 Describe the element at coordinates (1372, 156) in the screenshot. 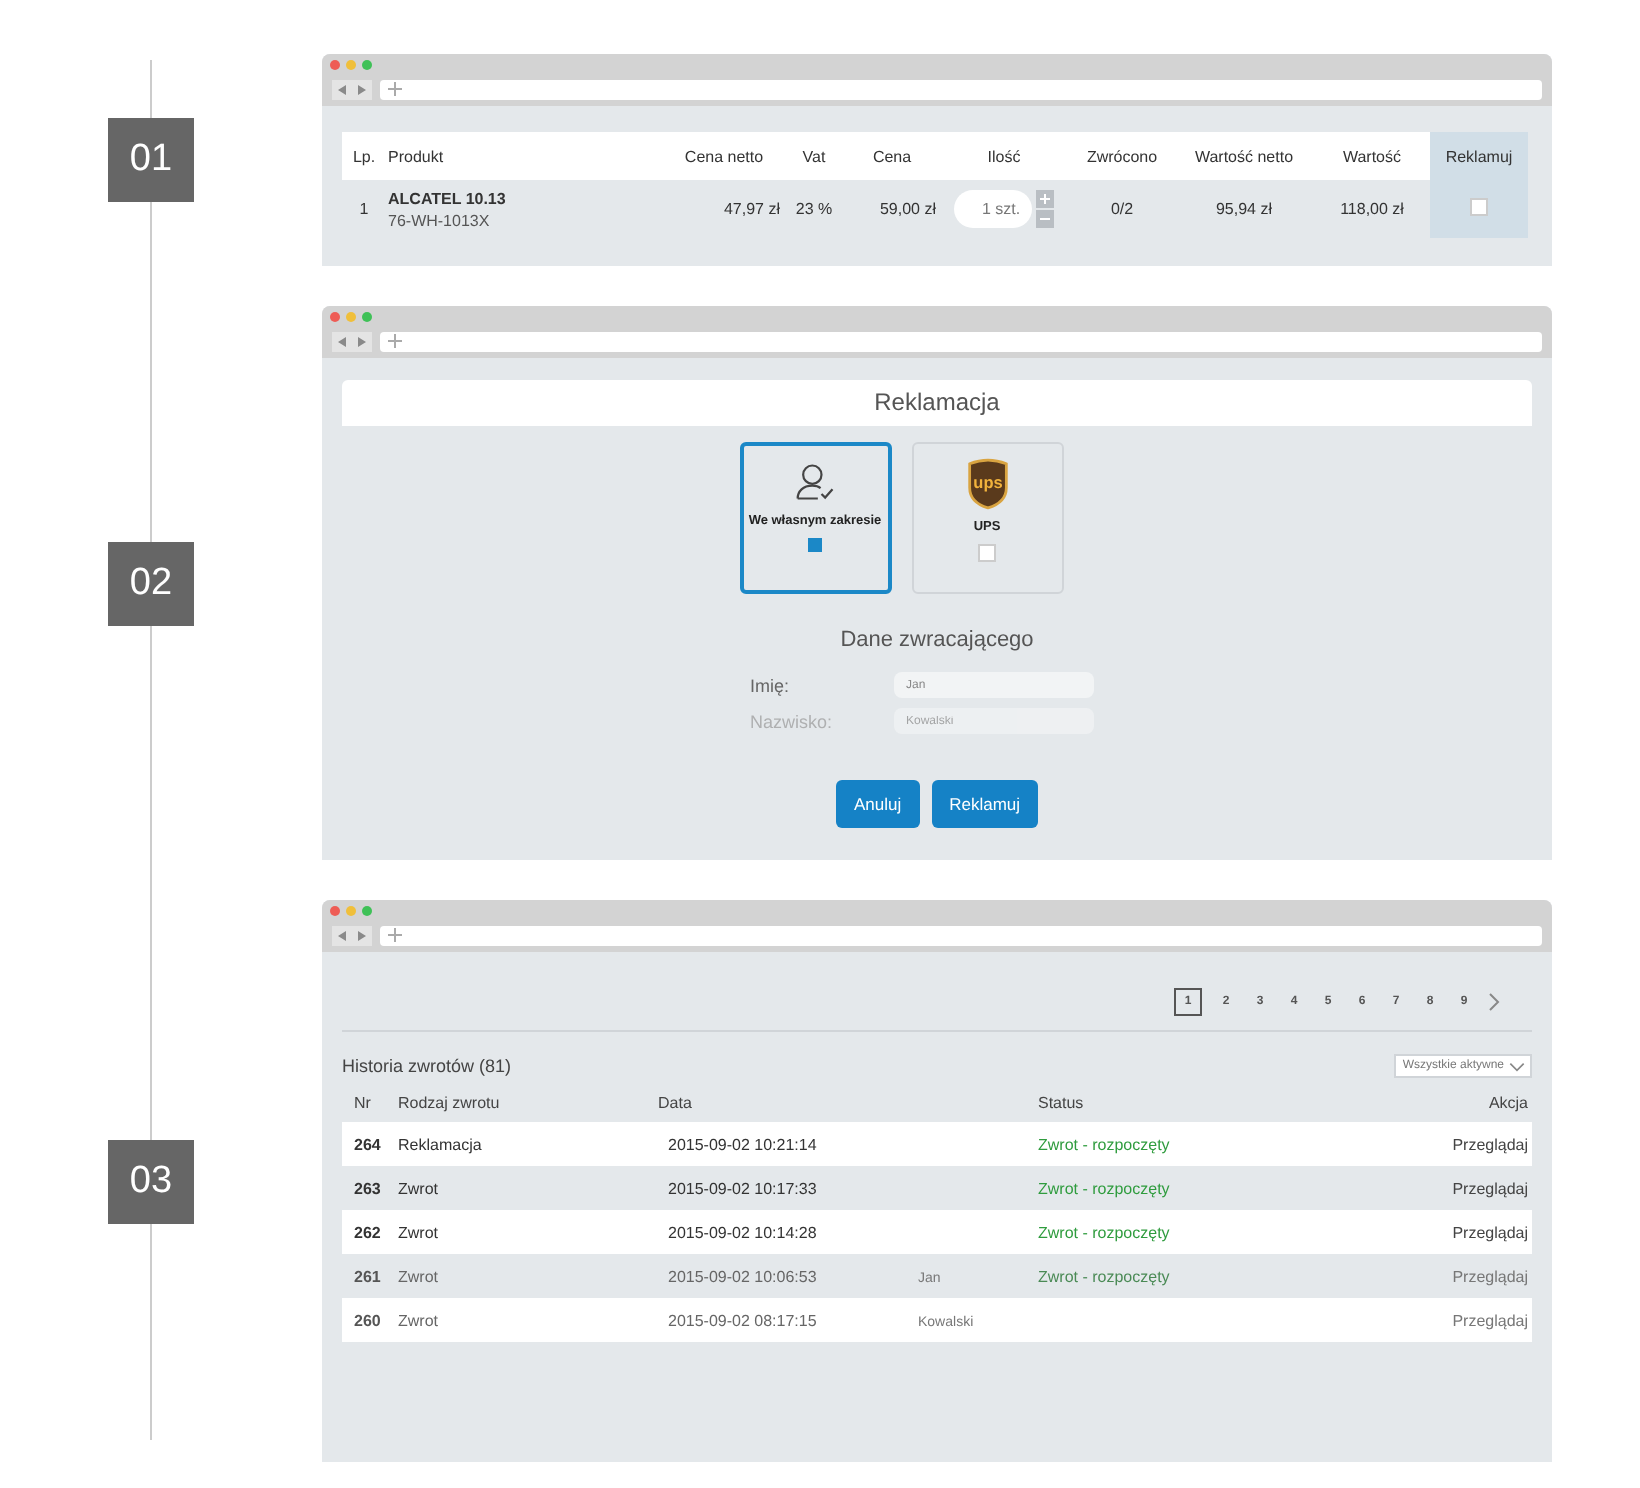

I see `column-header: Wartość` at that location.